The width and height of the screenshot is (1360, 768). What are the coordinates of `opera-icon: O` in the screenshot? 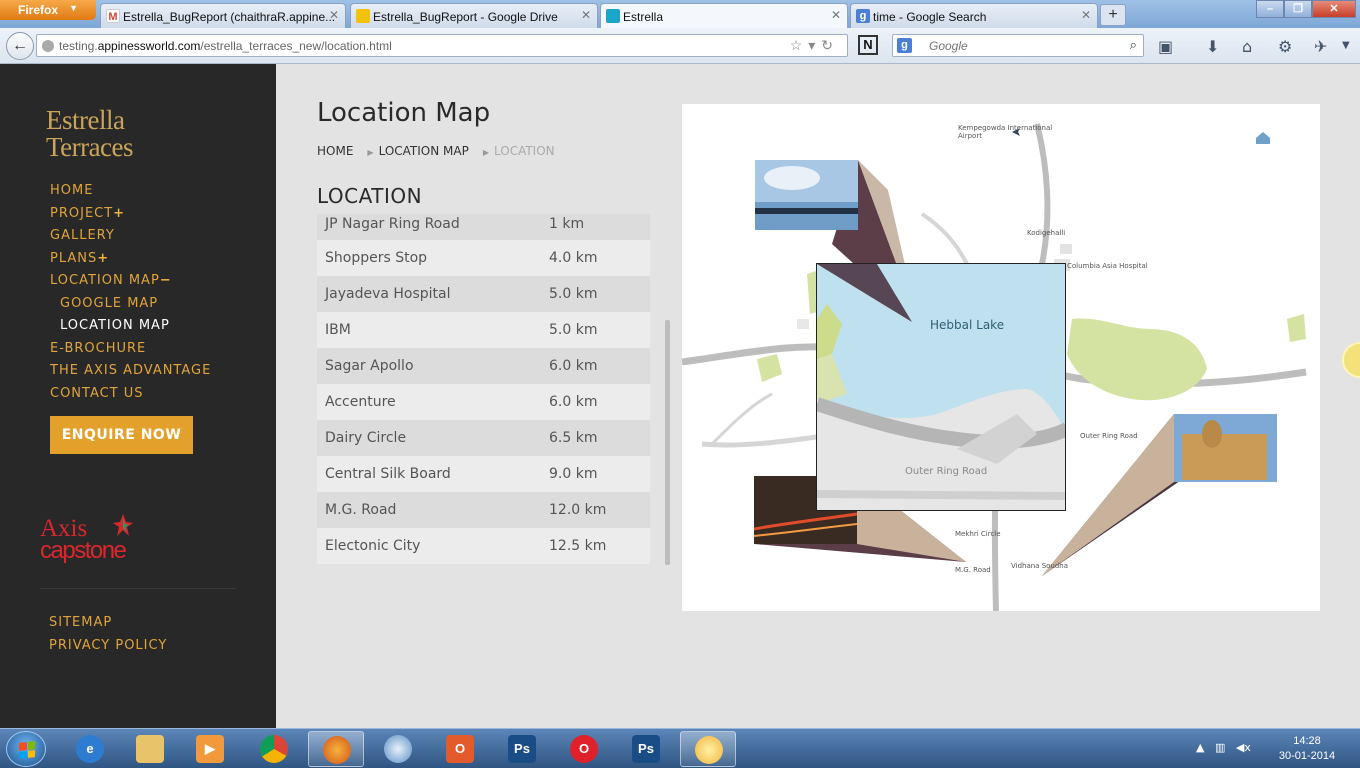 It's located at (584, 749).